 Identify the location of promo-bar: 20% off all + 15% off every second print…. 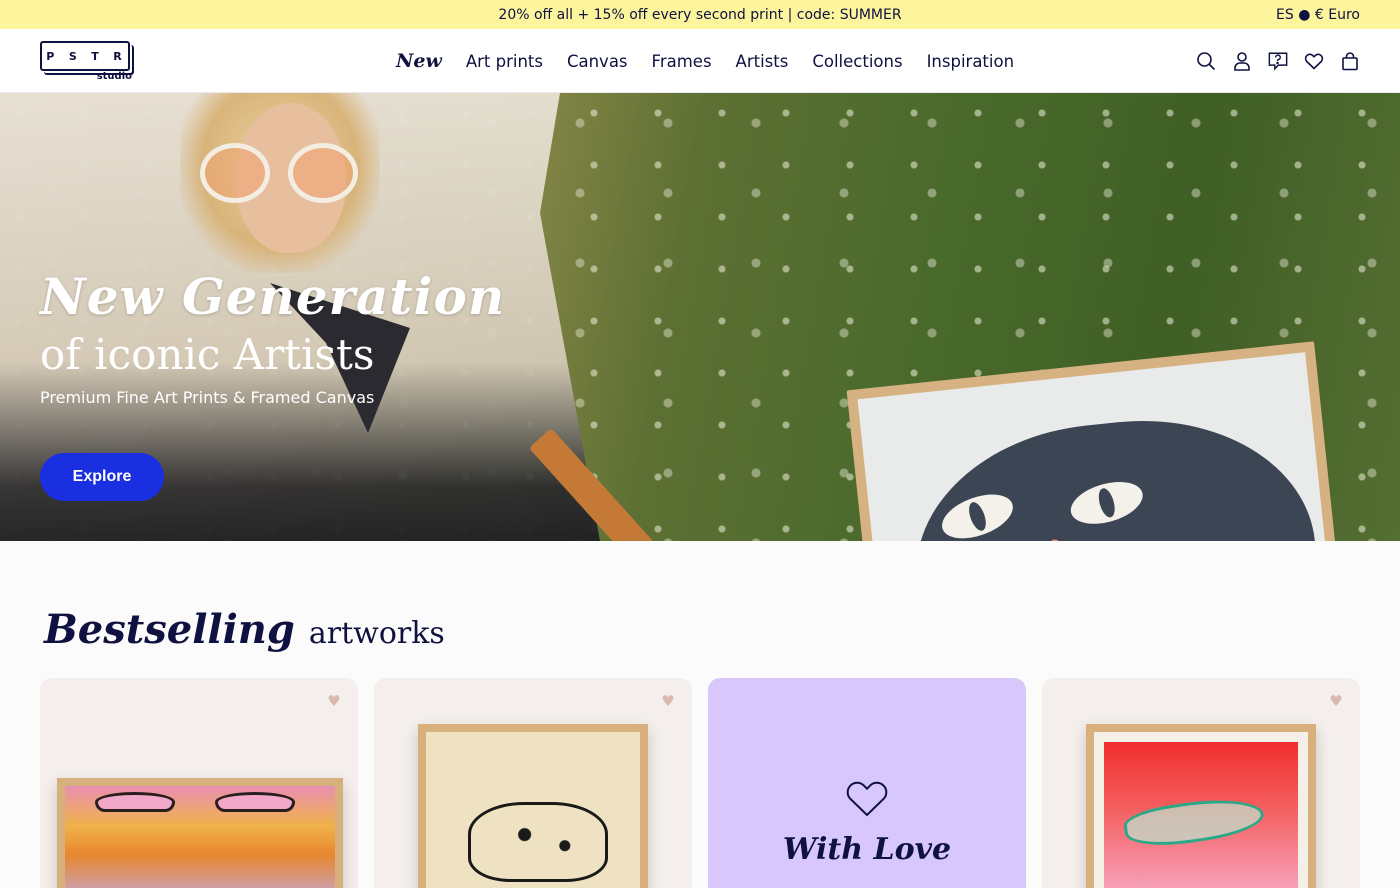
(700, 14).